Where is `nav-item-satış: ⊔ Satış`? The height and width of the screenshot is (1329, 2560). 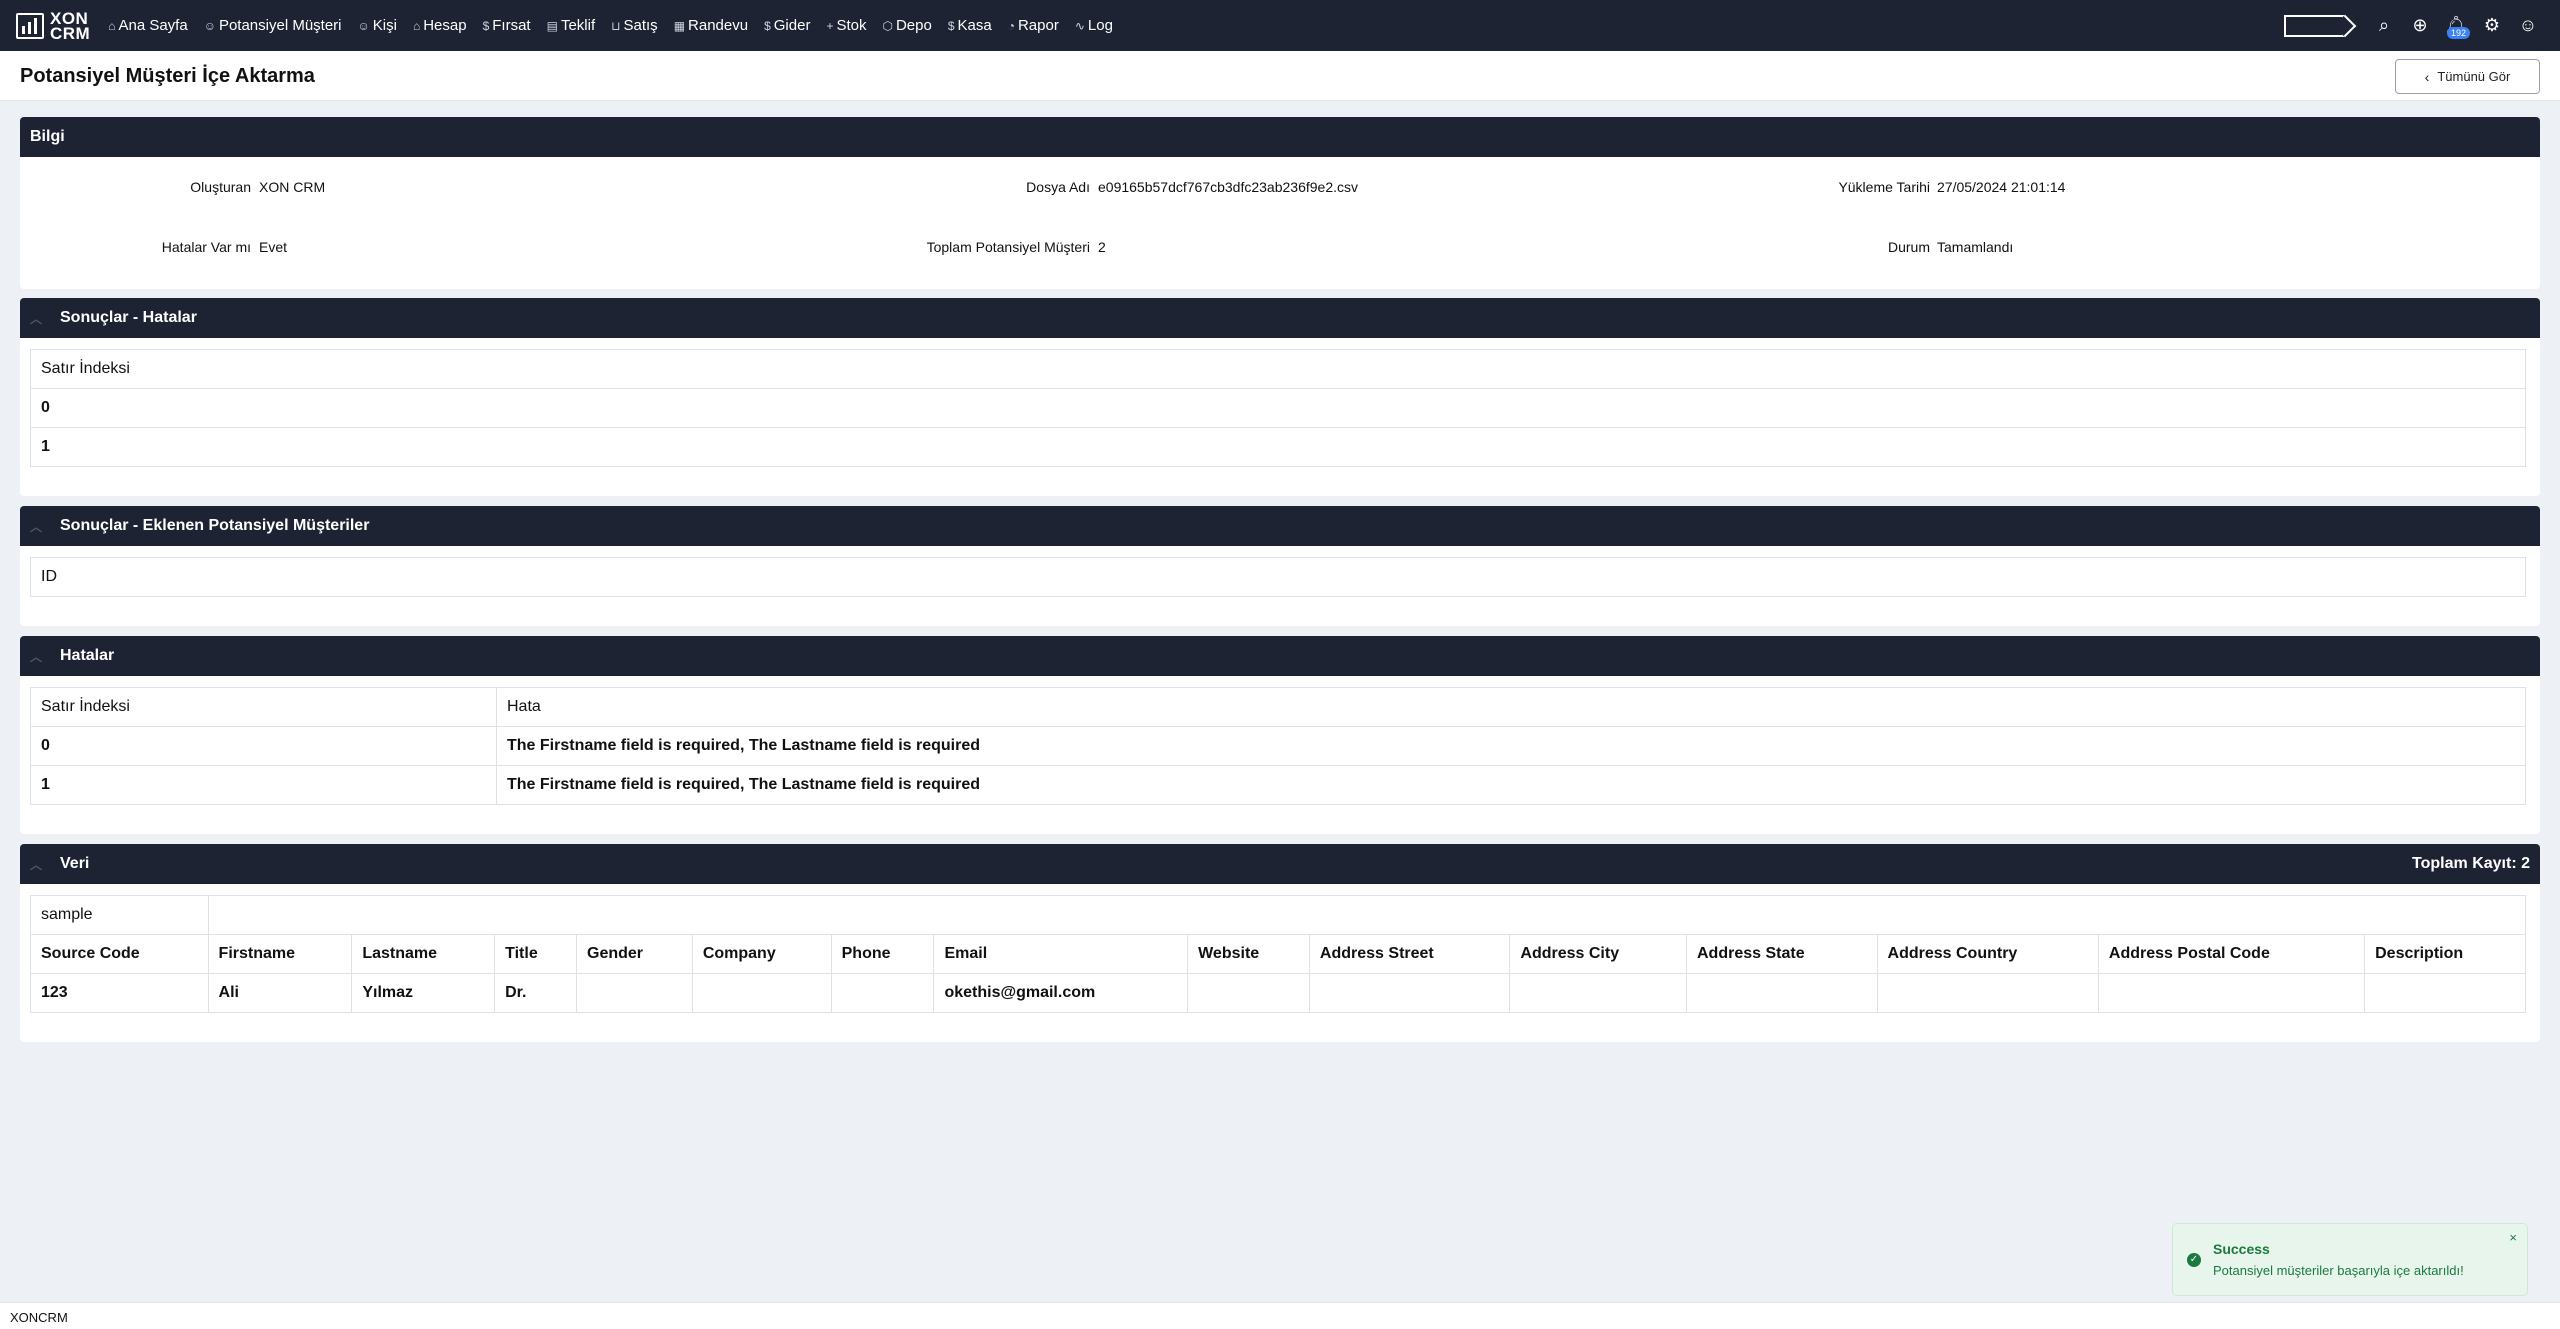
nav-item-satış: ⊔ Satış is located at coordinates (634, 25).